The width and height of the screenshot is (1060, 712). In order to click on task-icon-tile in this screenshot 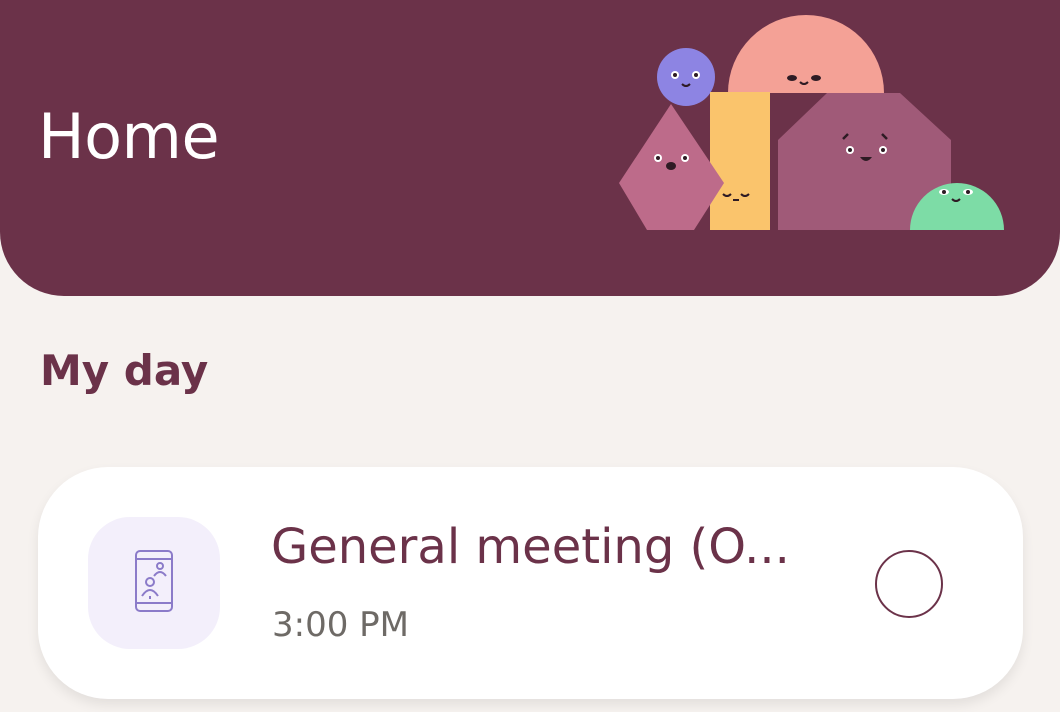, I will do `click(154, 583)`.